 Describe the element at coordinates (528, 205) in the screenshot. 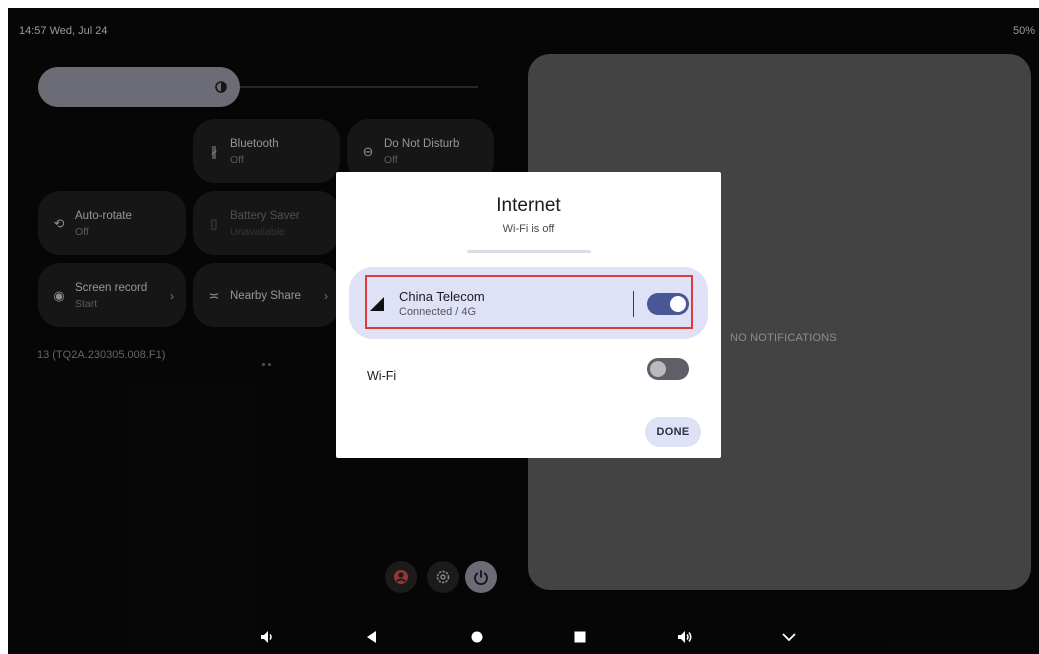

I see `dialog-title: Internet` at that location.